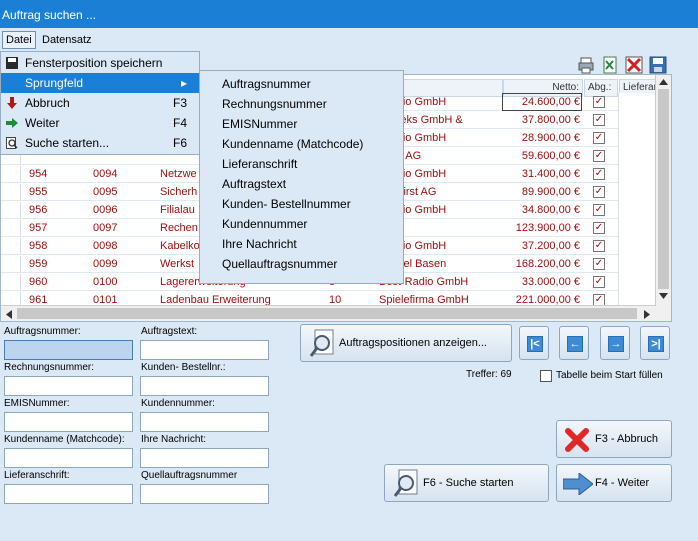 The image size is (698, 541). Describe the element at coordinates (264, 224) in the screenshot. I see `submenu-item-kundennummer: Kundennummer` at that location.